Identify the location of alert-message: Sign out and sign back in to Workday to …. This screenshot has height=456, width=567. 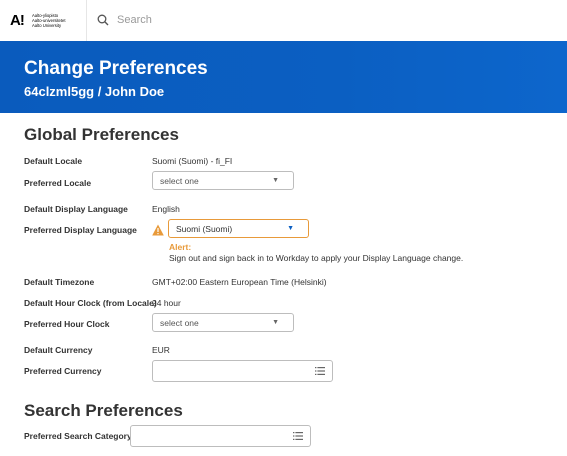
(316, 258).